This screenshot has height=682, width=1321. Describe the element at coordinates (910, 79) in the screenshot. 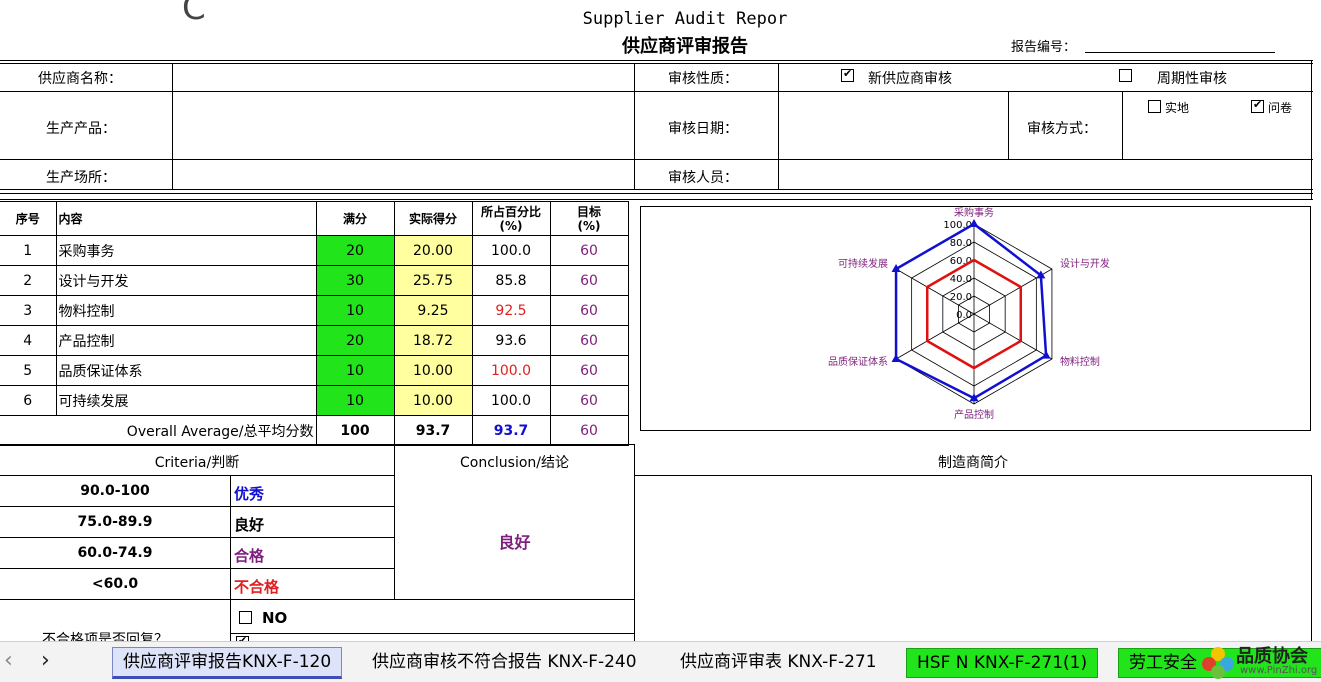

I see `new-supplier-label: 新供应商审核` at that location.